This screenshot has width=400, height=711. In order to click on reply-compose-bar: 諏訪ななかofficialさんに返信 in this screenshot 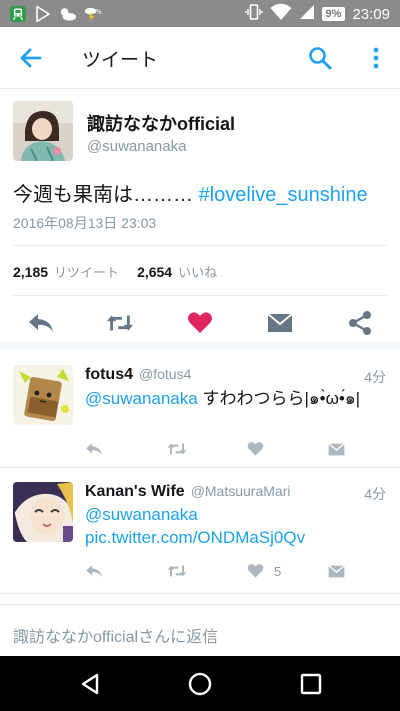, I will do `click(200, 630)`.